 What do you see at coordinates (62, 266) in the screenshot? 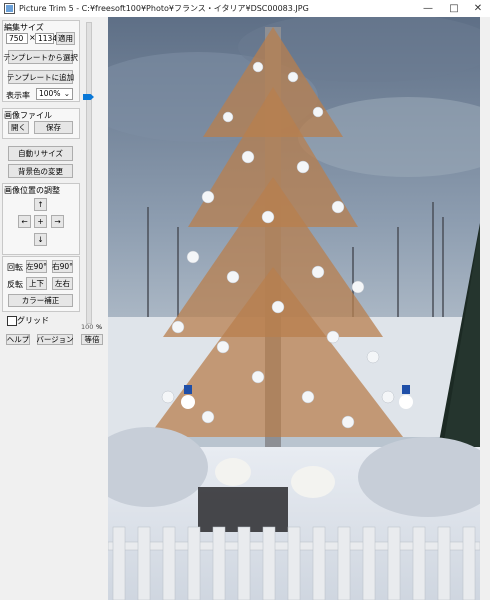
I see `rotate-right-button: 右90°` at bounding box center [62, 266].